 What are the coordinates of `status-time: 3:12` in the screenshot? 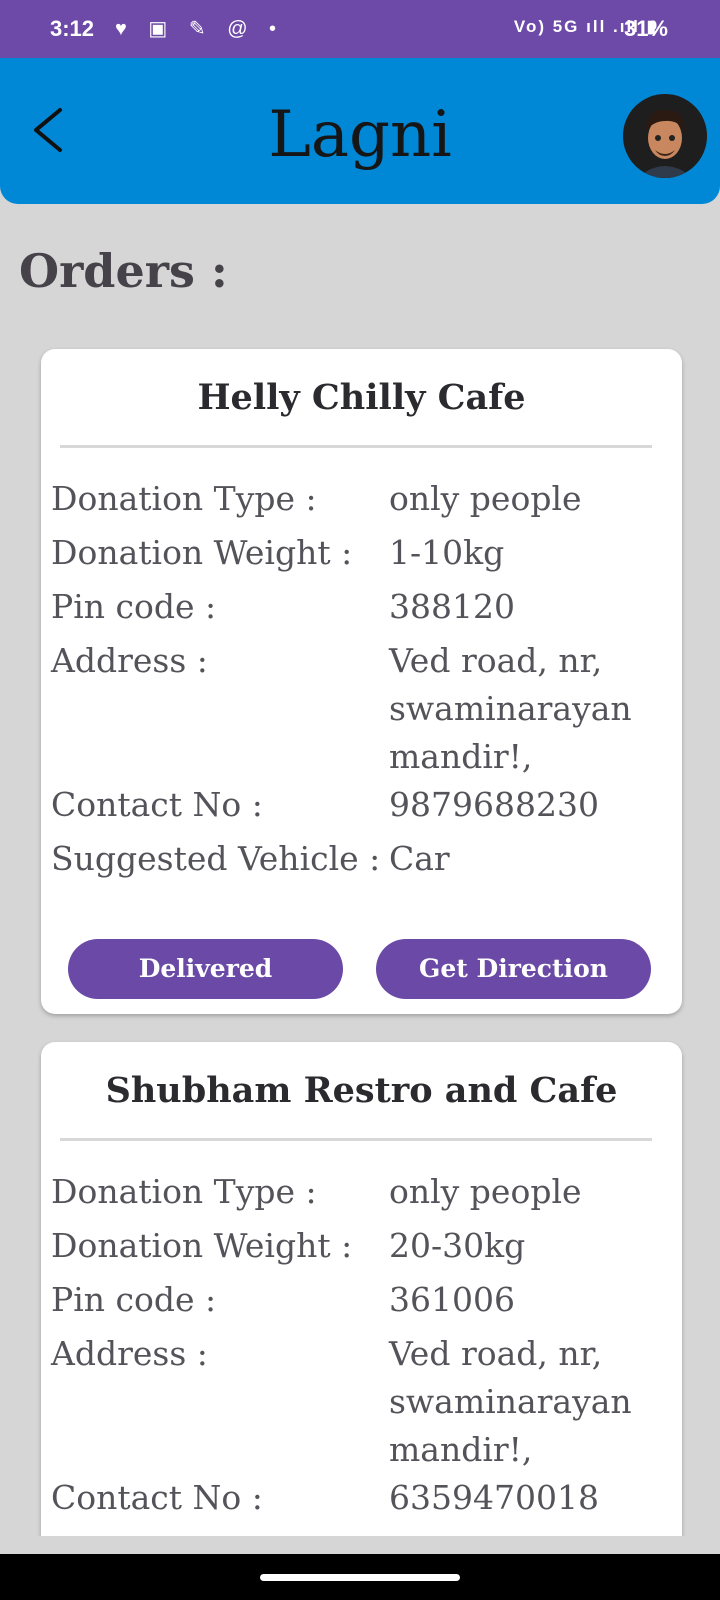 It's located at (72, 28).